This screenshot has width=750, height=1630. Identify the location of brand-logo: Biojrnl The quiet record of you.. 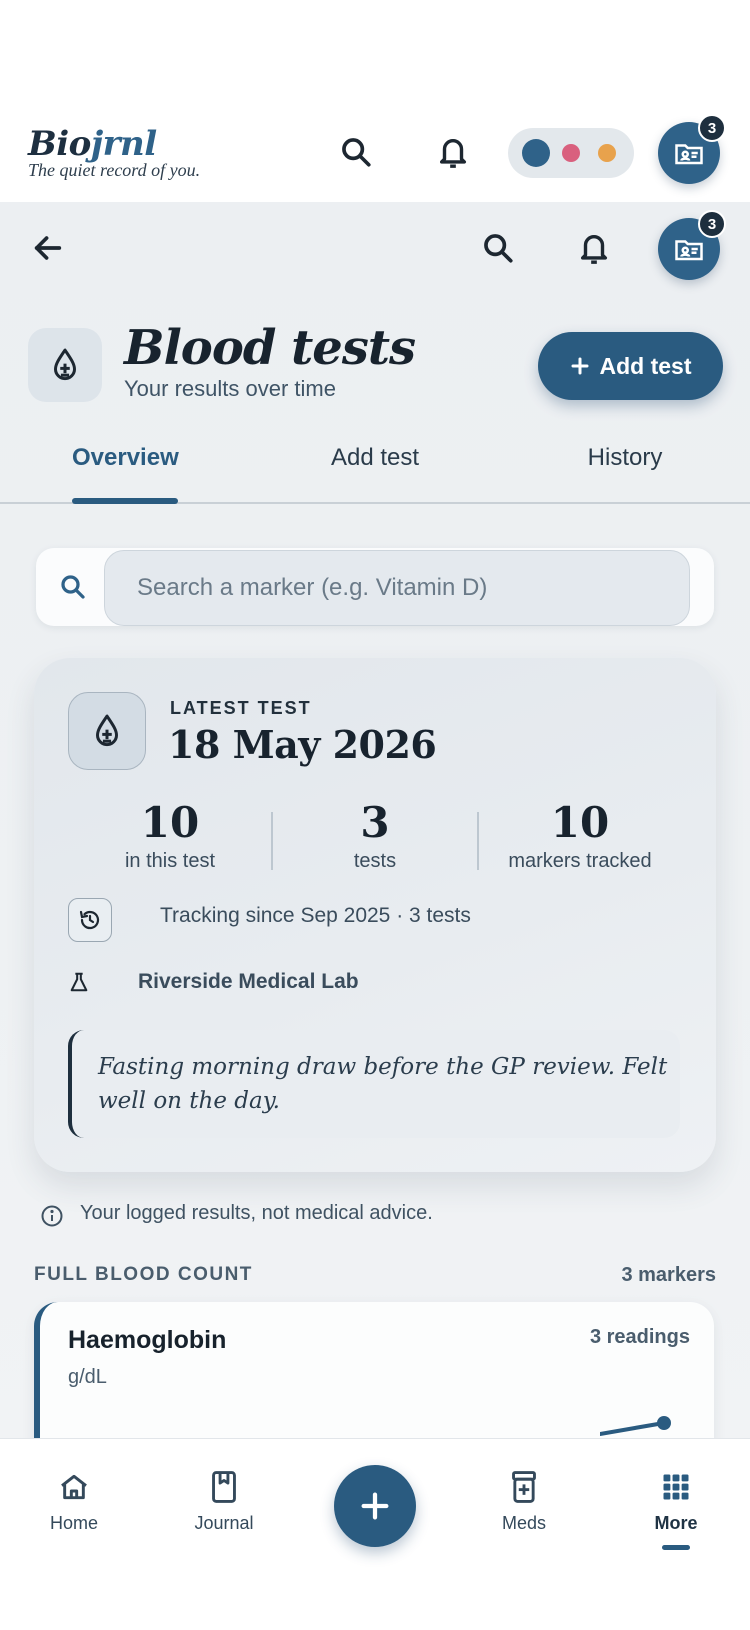
(114, 153).